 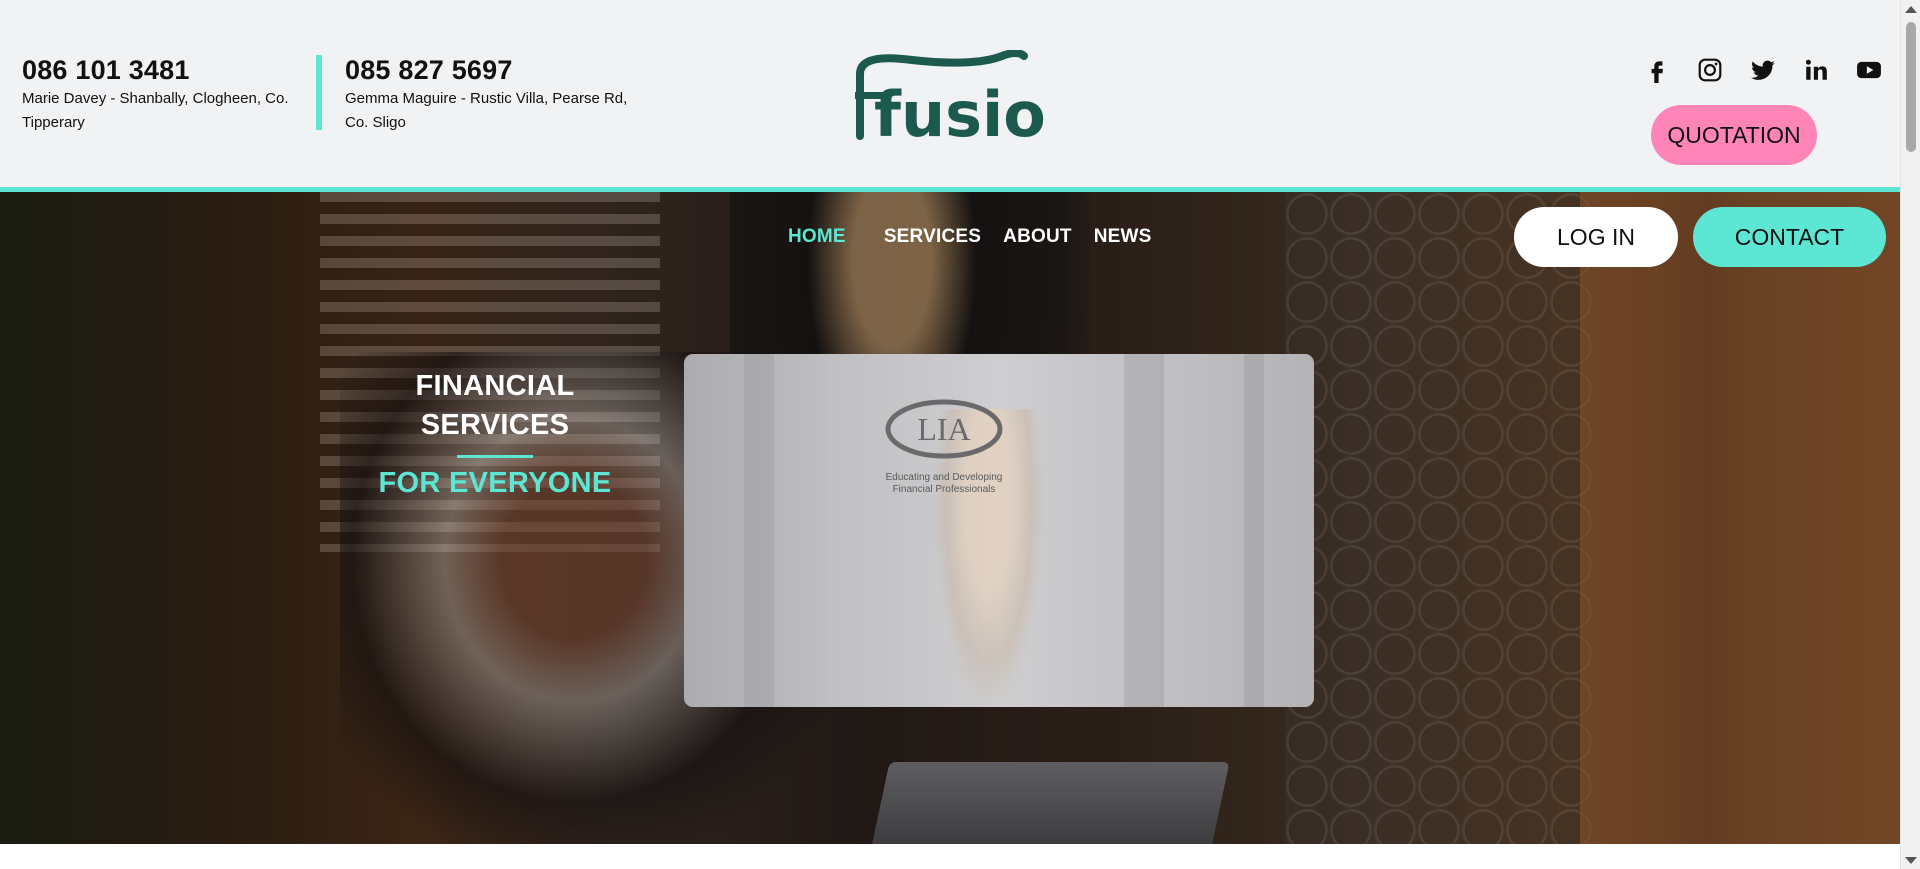 What do you see at coordinates (495, 456) in the screenshot?
I see `tagline-divider` at bounding box center [495, 456].